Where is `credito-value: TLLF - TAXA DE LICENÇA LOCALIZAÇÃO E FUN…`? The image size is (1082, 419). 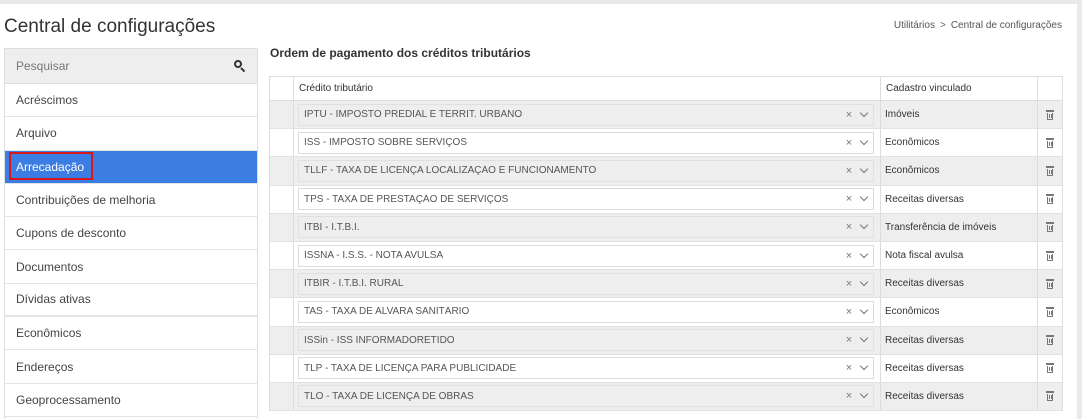 credito-value: TLLF - TAXA DE LICENÇA LOCALIZAÇÃO E FUN… is located at coordinates (450, 171).